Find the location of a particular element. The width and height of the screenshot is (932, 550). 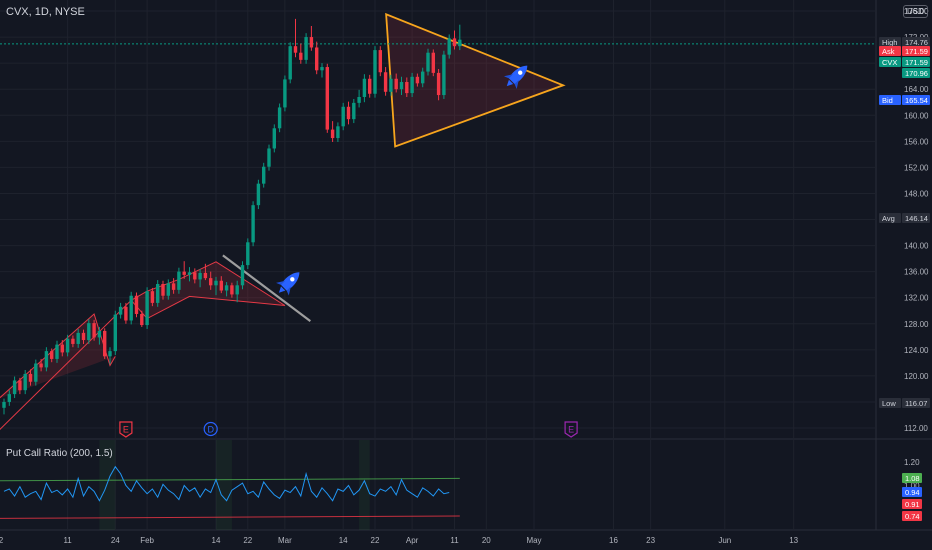

price-tick-label: 148.00 is located at coordinates (916, 193).